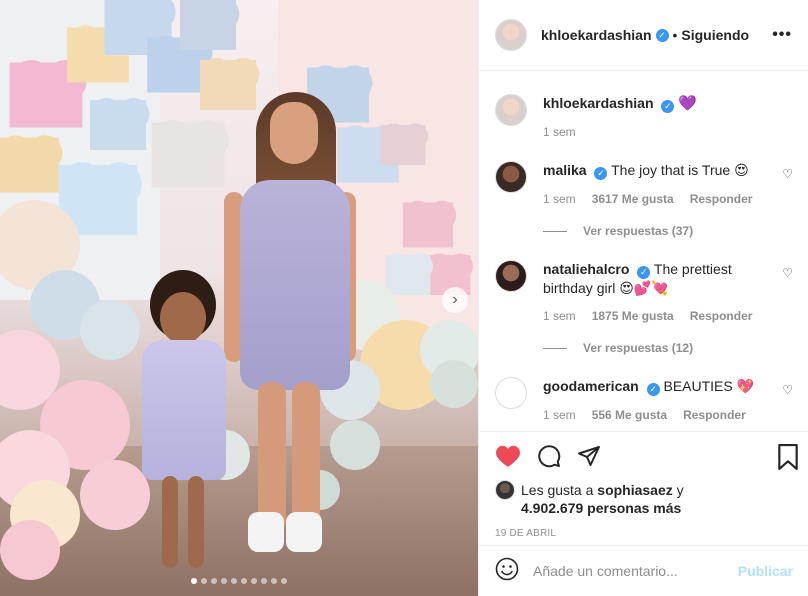 The height and width of the screenshot is (596, 808). Describe the element at coordinates (644, 116) in the screenshot. I see `caption: khloekardashian ✓ 💜 1 sem` at that location.